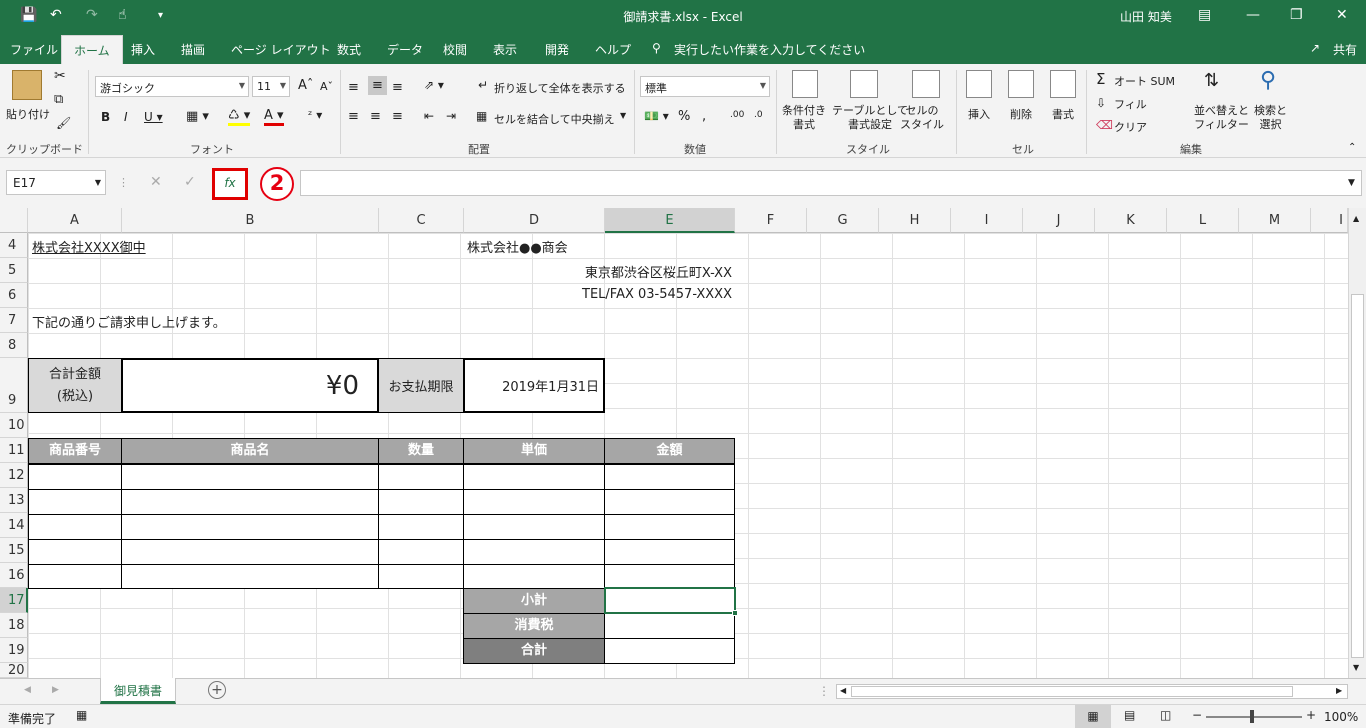 The image size is (1366, 728). What do you see at coordinates (105, 117) in the screenshot?
I see `bold-icon: B` at bounding box center [105, 117].